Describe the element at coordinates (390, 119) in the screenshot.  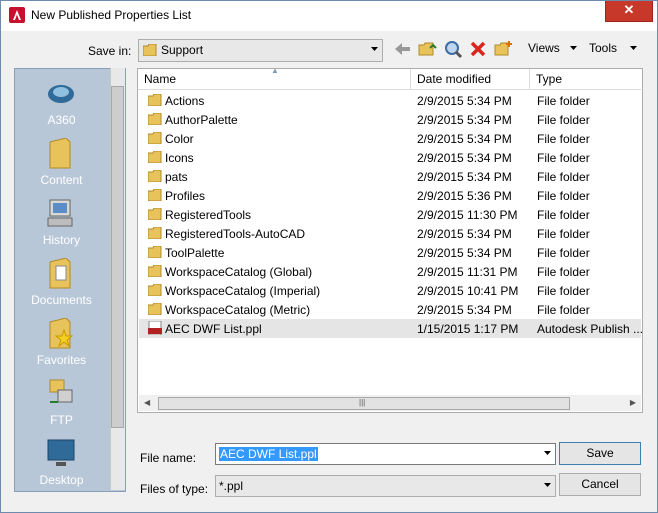
I see `list-item: AuthorPalette 2/9/2015 5:34 PM File folder` at that location.